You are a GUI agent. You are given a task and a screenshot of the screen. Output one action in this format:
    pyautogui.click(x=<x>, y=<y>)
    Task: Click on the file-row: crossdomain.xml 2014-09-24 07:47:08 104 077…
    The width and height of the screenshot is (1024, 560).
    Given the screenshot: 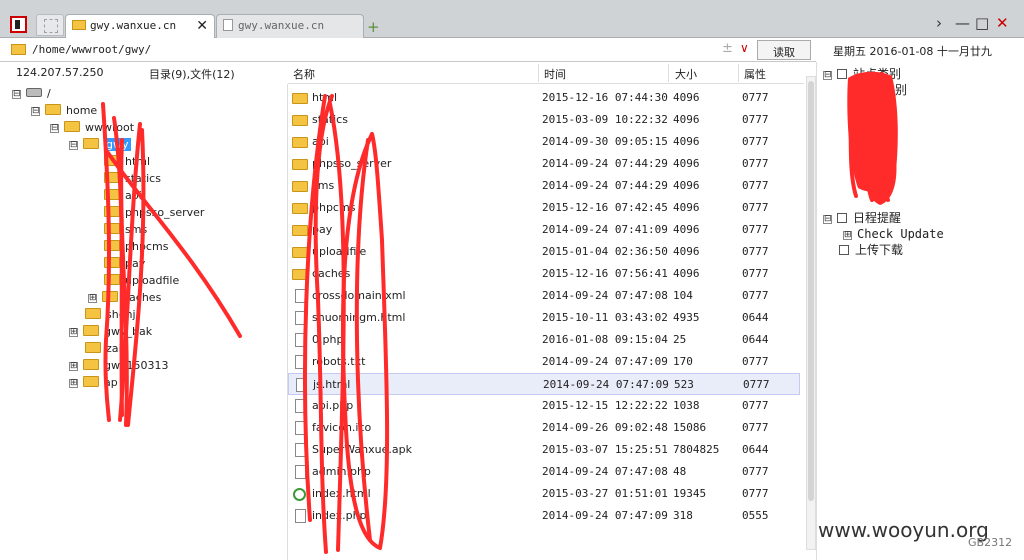 What is the action you would take?
    pyautogui.click(x=544, y=296)
    